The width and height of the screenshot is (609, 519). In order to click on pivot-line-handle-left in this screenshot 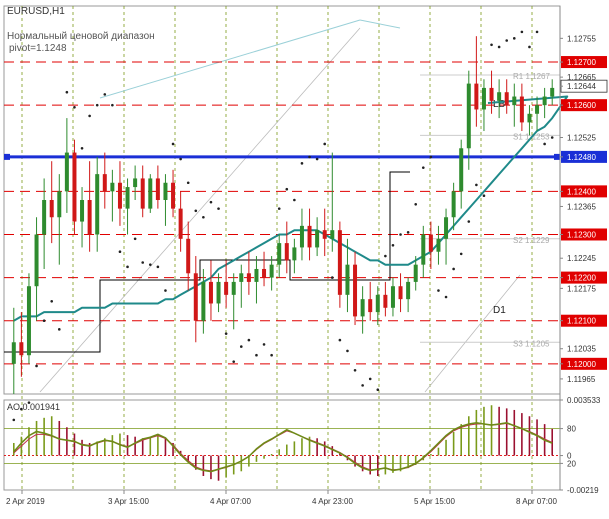, I will do `click(7, 156)`.